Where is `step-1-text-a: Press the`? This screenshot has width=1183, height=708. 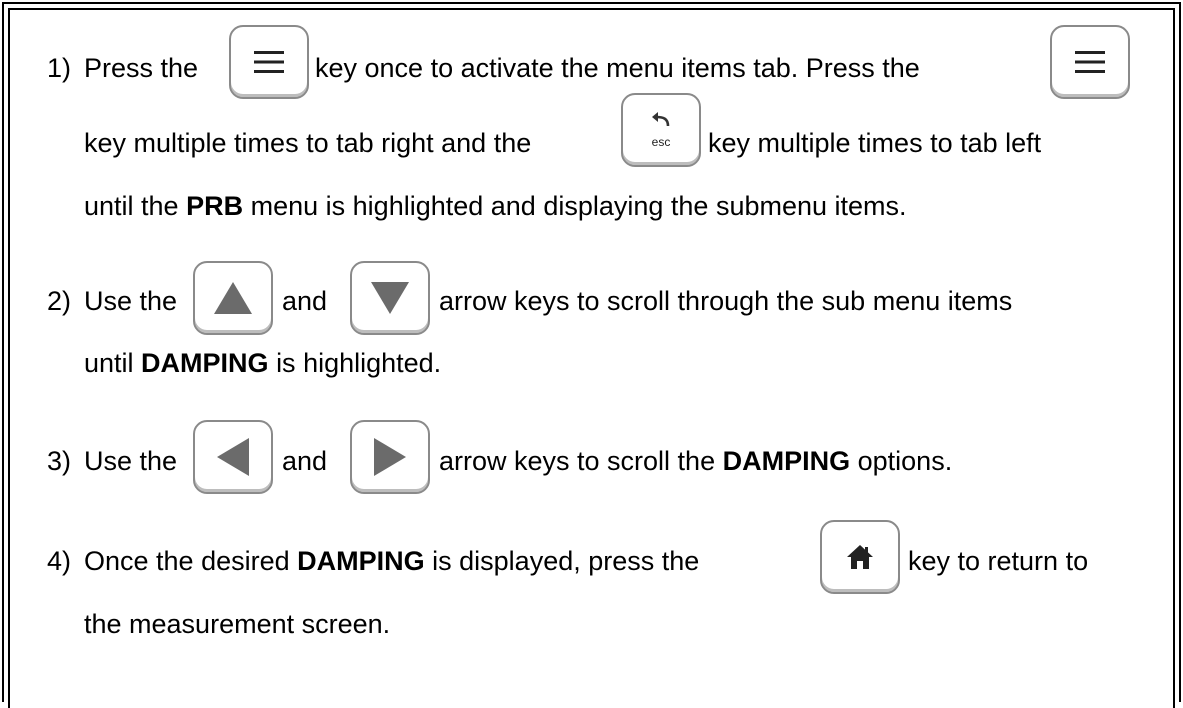 step-1-text-a: Press the is located at coordinates (141, 68).